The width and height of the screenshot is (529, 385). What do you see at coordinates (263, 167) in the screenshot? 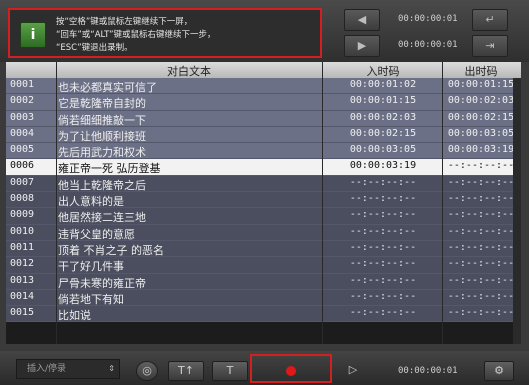
I see `table-row: 0006 雍正帝一死 弘历登基 00:00:03:19 --:--:--:--` at bounding box center [263, 167].